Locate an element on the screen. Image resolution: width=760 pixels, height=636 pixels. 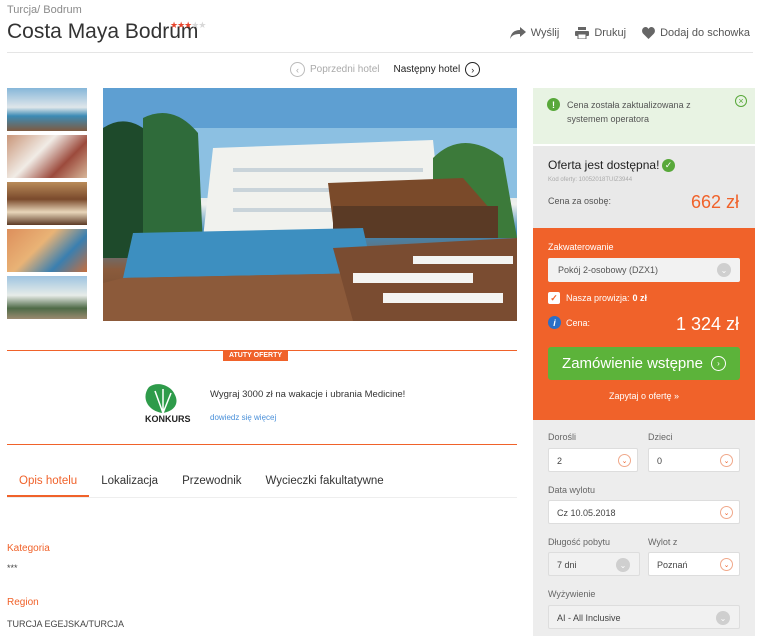
board-select: AI - All Inclusive ⌄ is located at coordinates (644, 617).